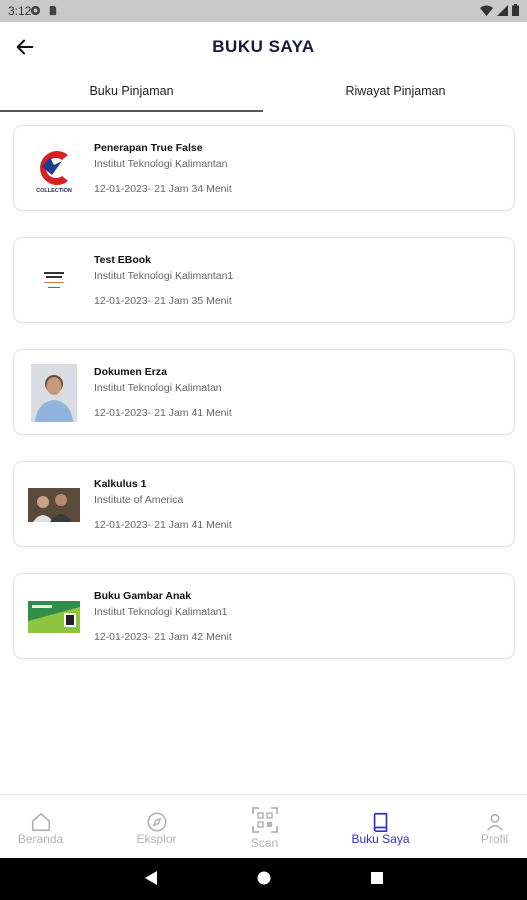 This screenshot has height=900, width=527. Describe the element at coordinates (54, 191) in the screenshot. I see `cover-logo-text: COLLECTION` at that location.